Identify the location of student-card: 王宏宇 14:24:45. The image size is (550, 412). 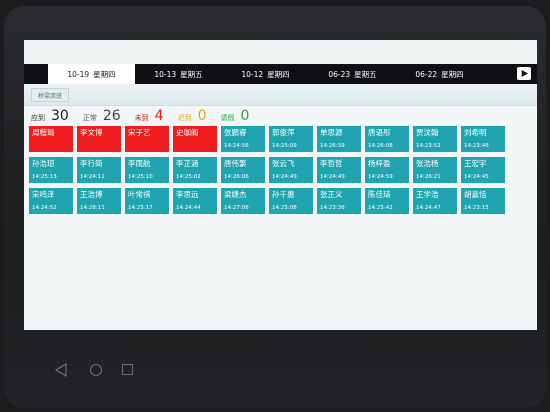
(483, 170).